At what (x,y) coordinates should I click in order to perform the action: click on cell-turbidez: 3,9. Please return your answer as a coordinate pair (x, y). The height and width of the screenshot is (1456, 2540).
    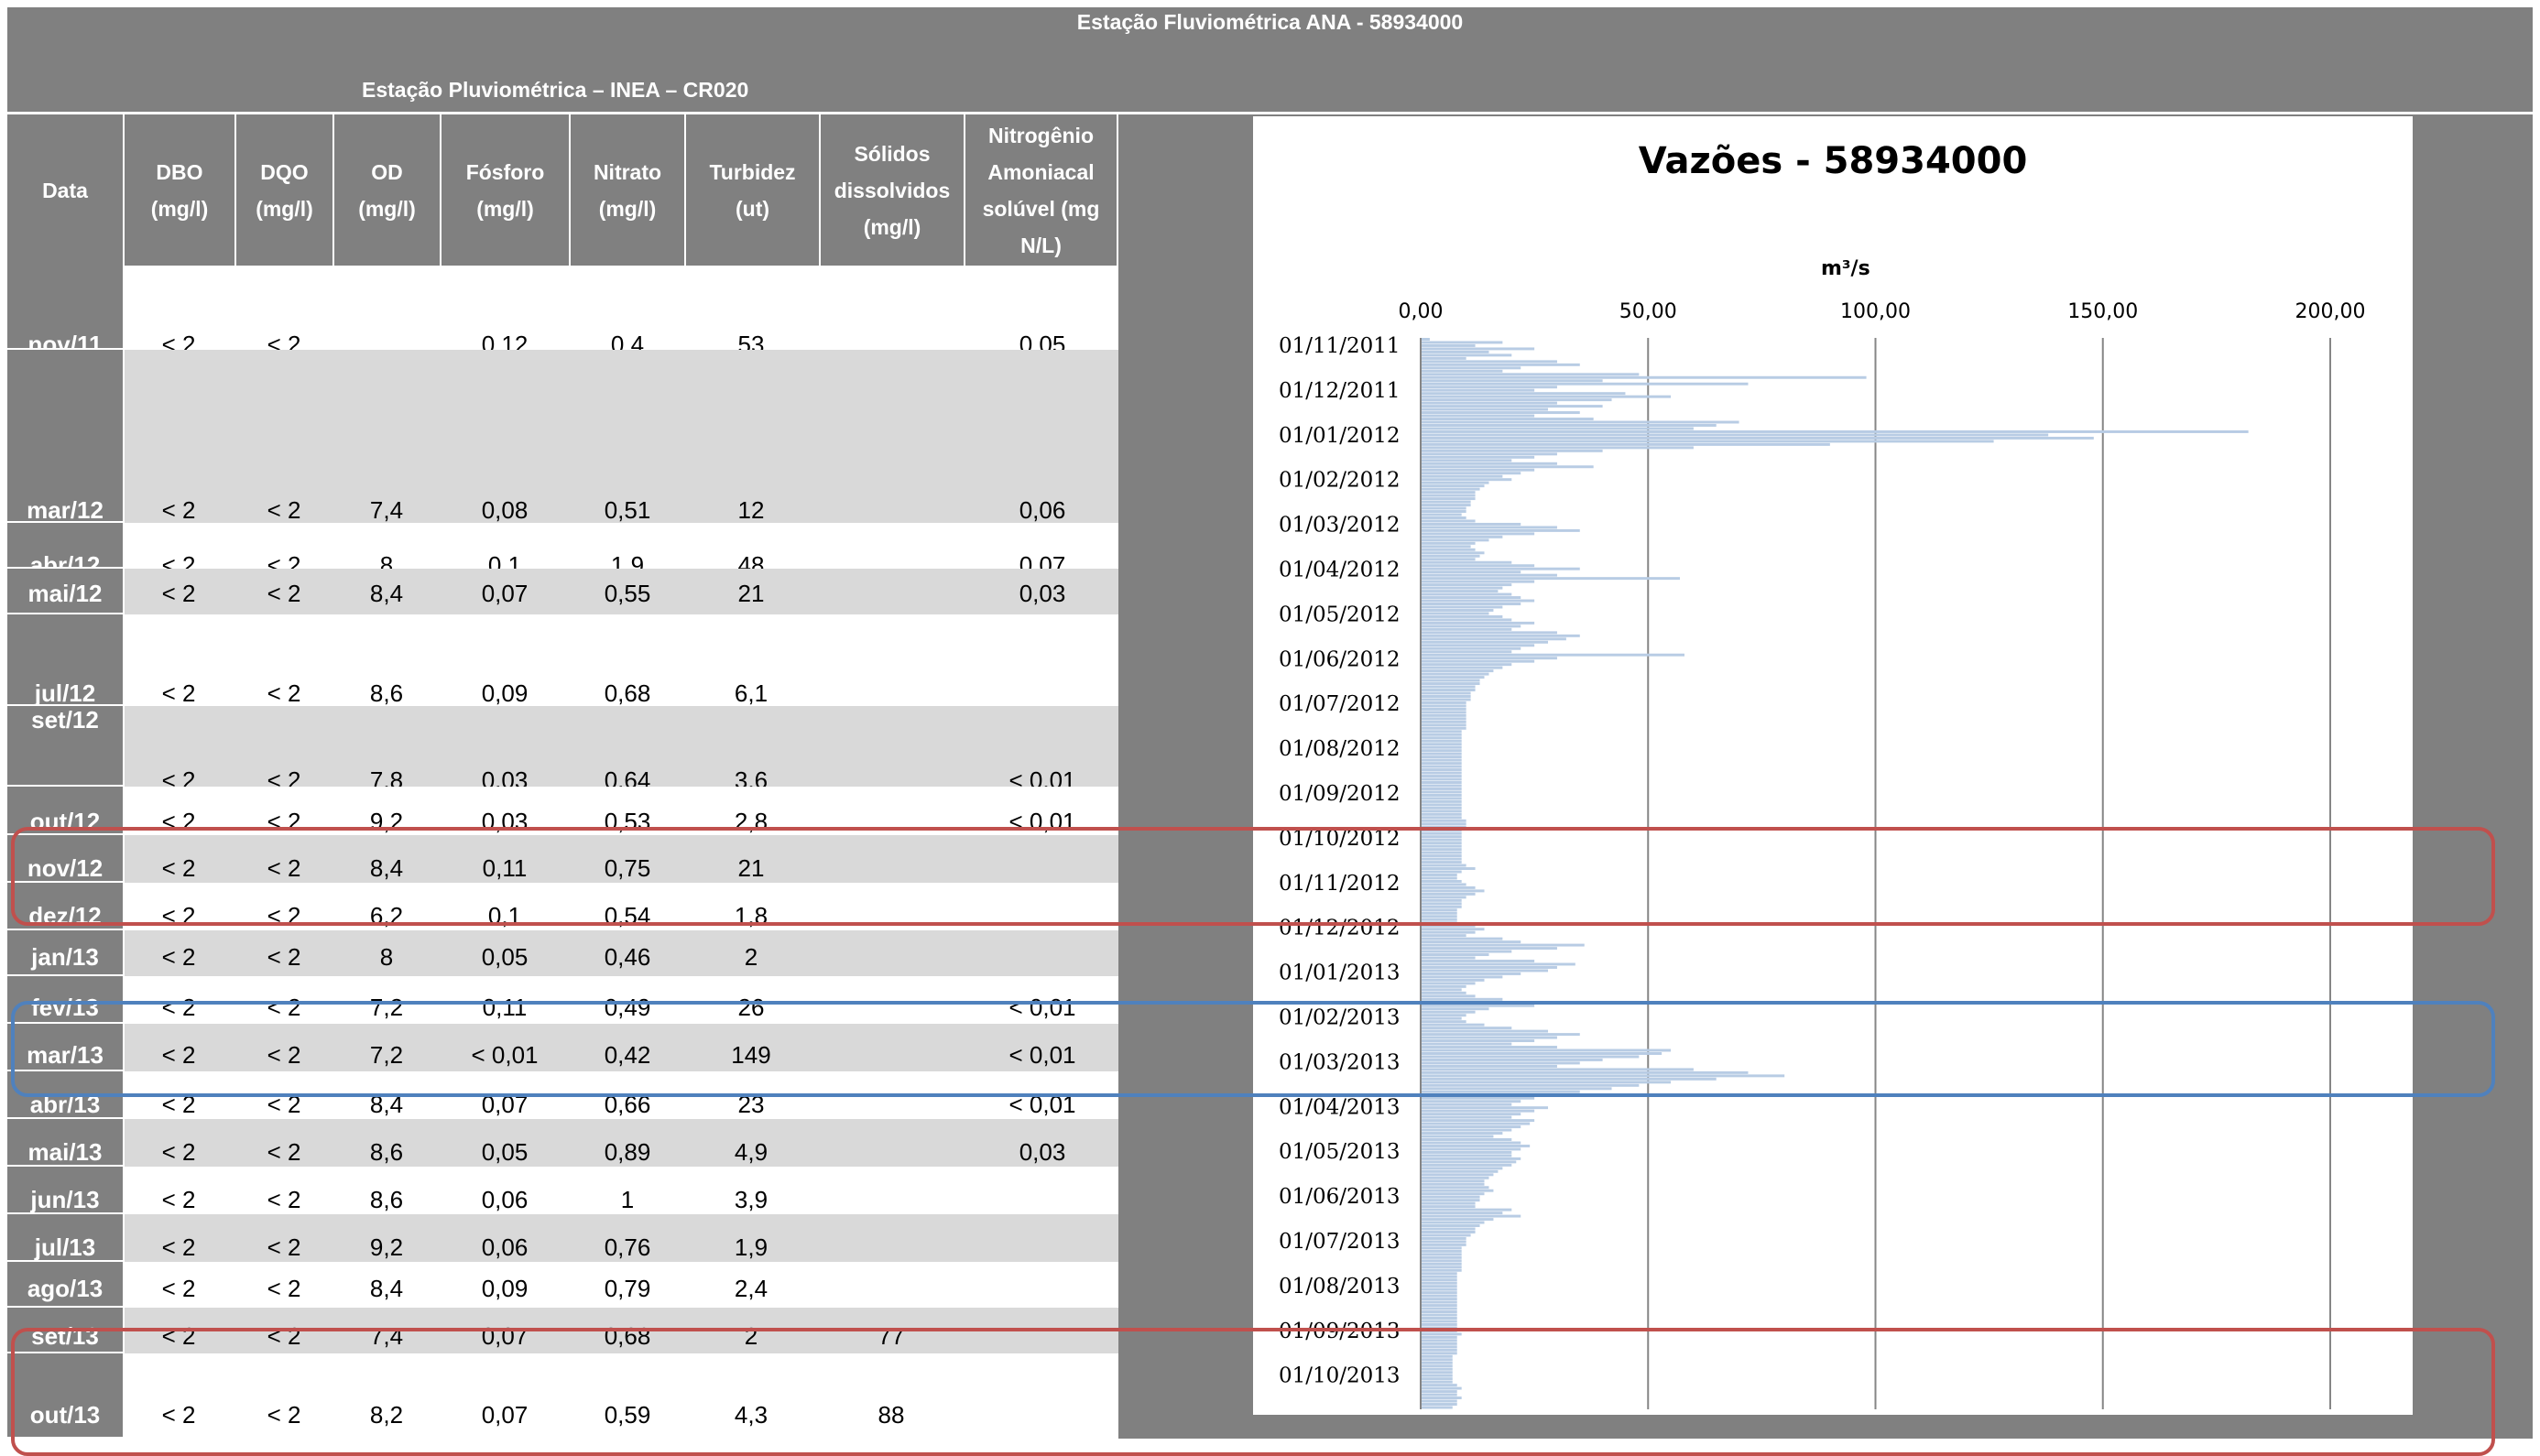
    Looking at the image, I should click on (751, 1199).